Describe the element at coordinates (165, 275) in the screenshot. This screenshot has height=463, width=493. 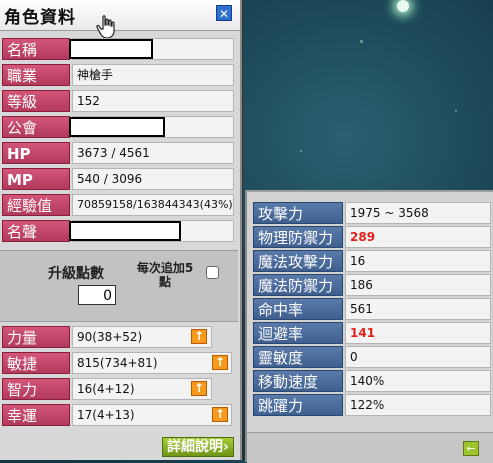
I see `add-five-points-label: 每次追加5點` at that location.